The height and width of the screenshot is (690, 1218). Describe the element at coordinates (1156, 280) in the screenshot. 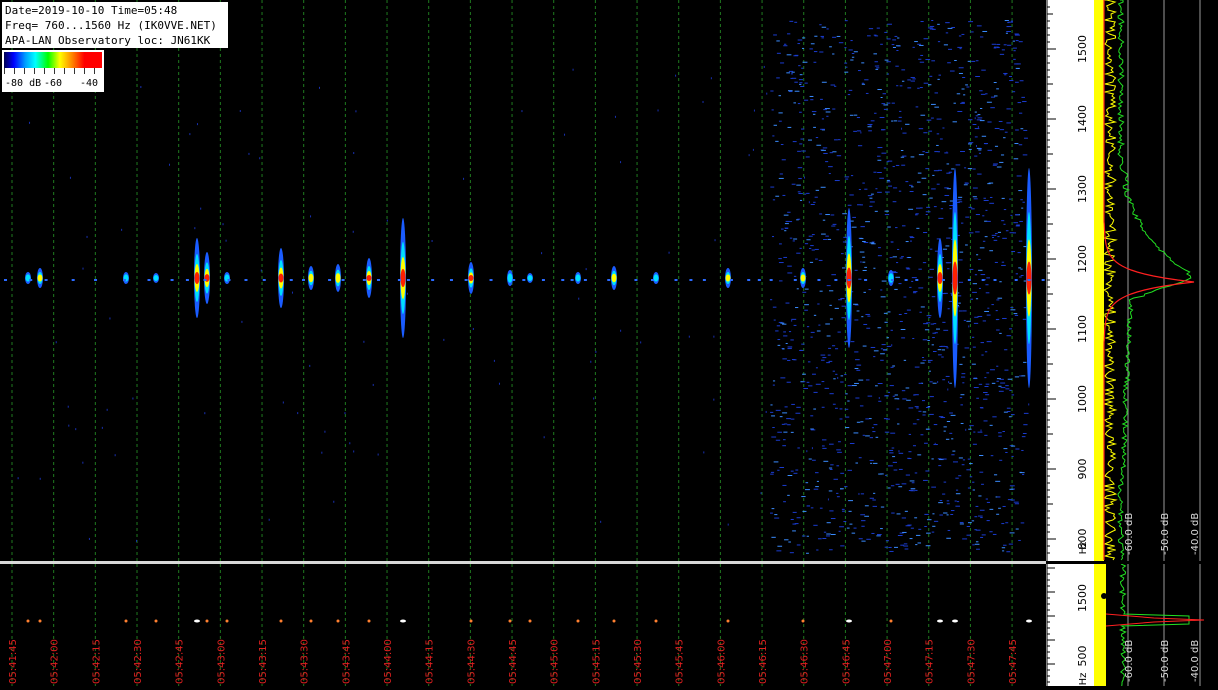

I see `spectrum-panel: -60.0 dB -50.0 dB -40.0 dB` at that location.